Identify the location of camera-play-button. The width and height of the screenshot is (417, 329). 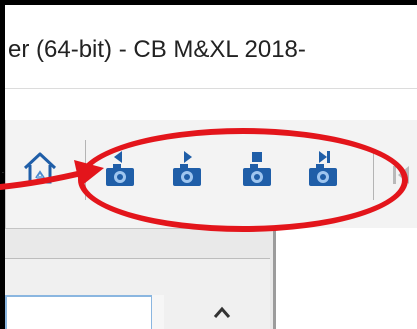
(187, 168).